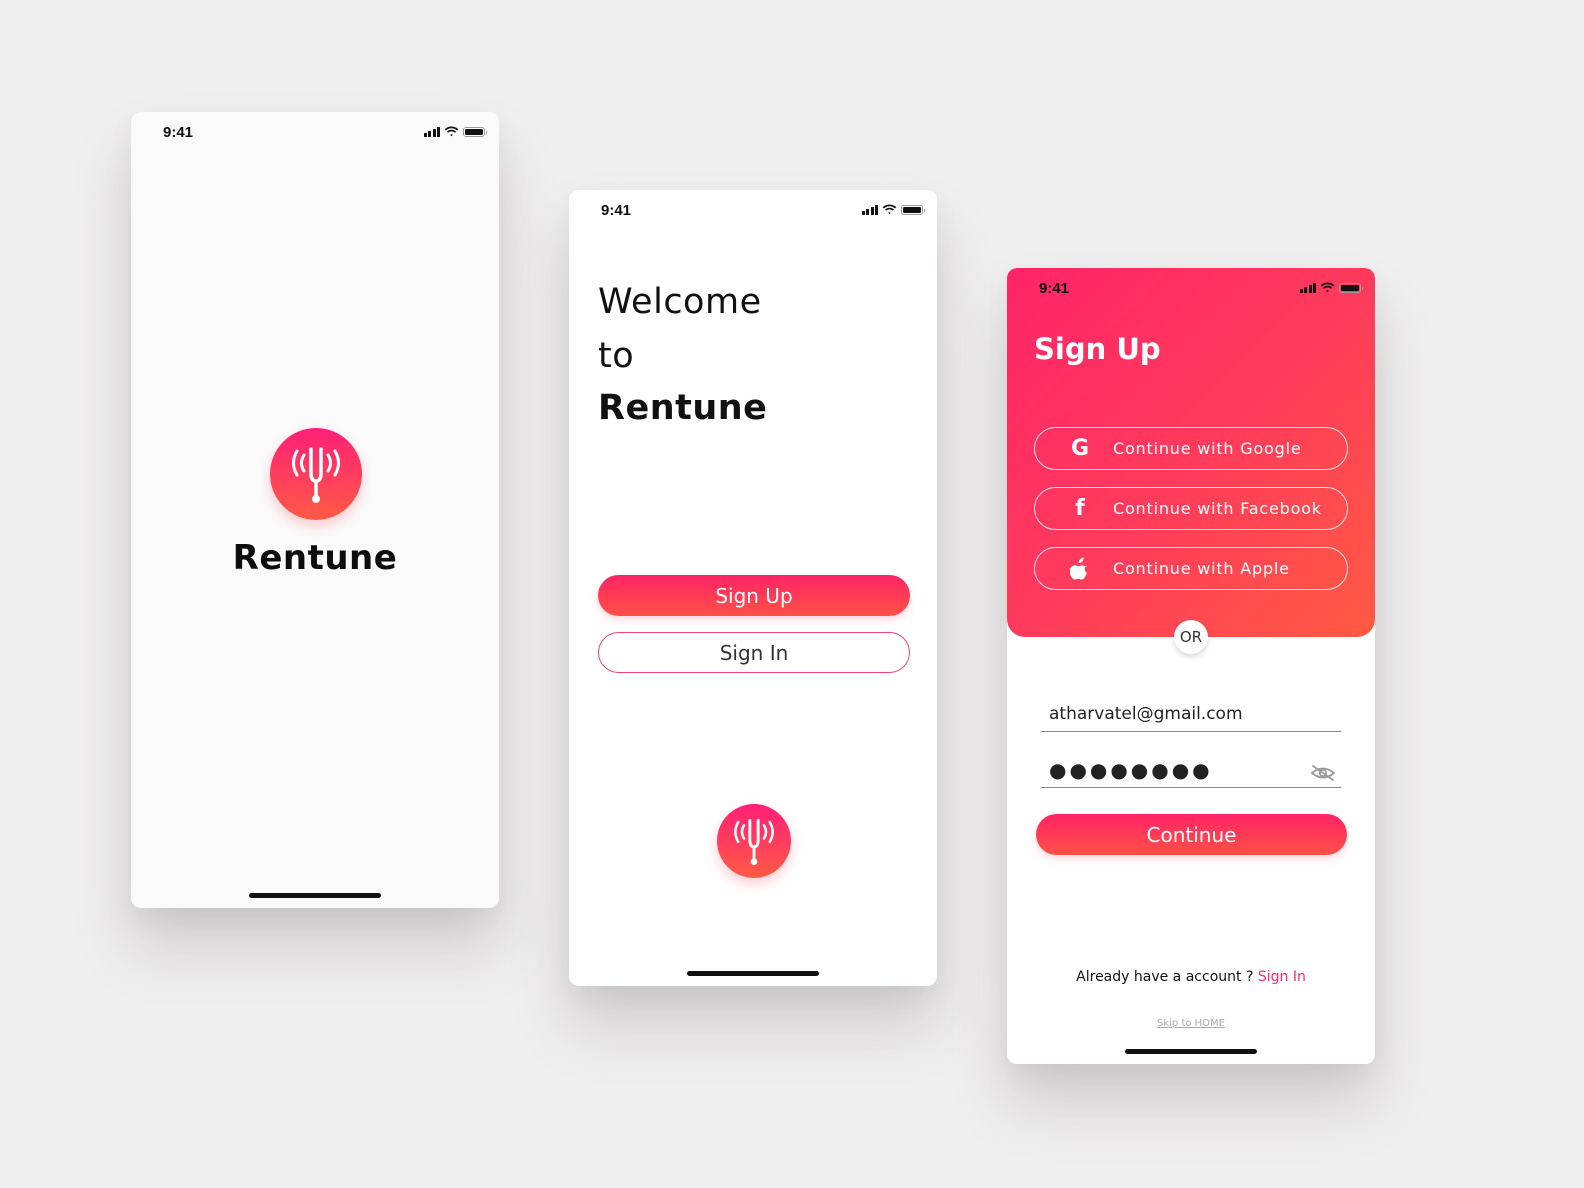 The height and width of the screenshot is (1188, 1584). Describe the element at coordinates (754, 595) in the screenshot. I see `sign-up-button: Sign Up` at that location.